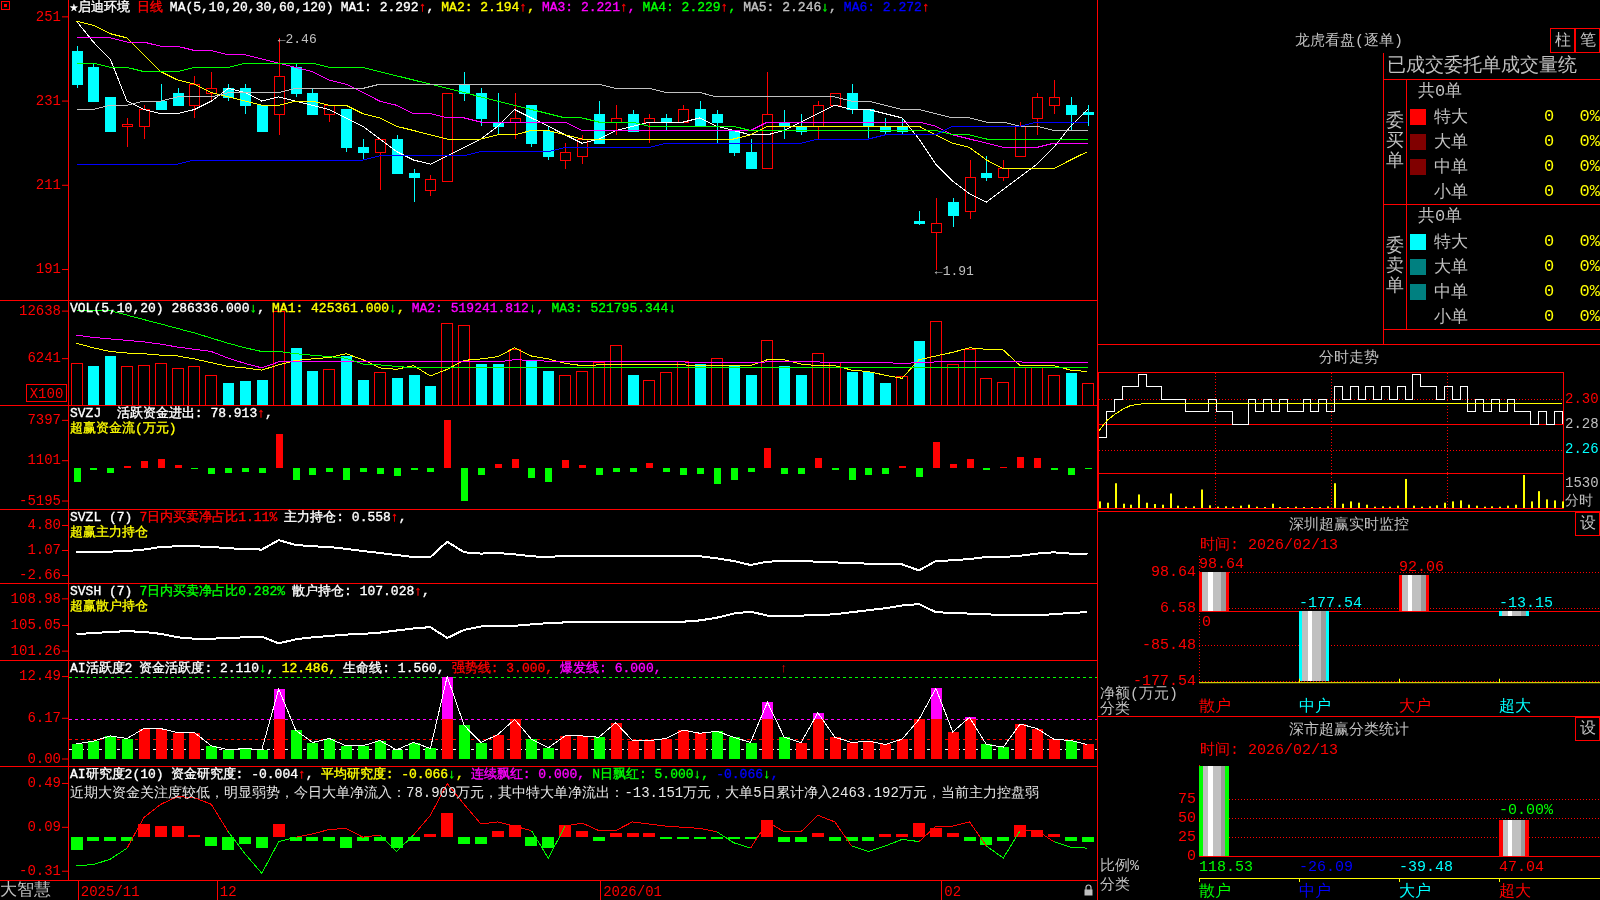  What do you see at coordinates (1440, 92) in the screenshot?
I see `order-total: 共0单` at bounding box center [1440, 92].